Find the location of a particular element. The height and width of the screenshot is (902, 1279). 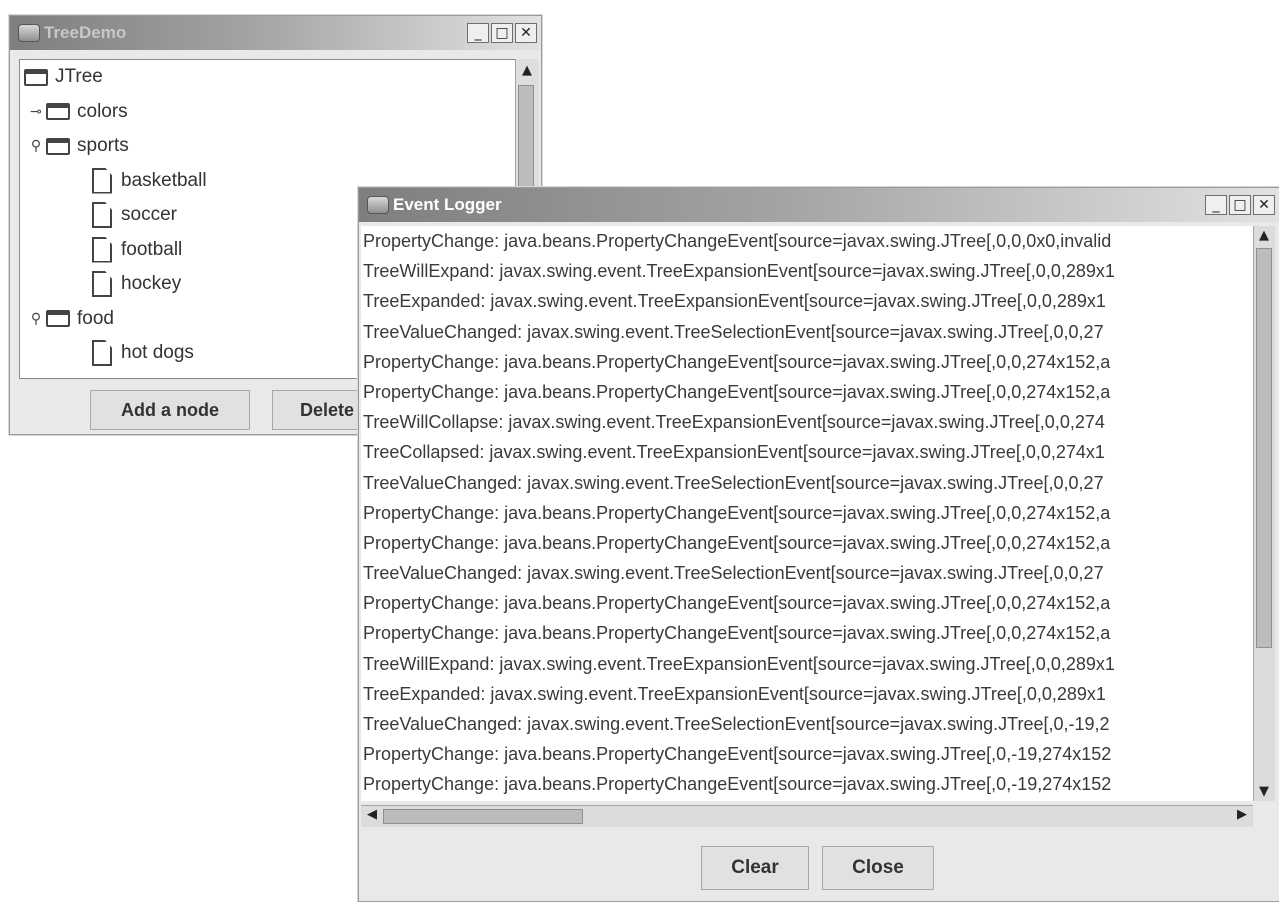

collapsed-handle-icon: ⊸ is located at coordinates (36, 112).